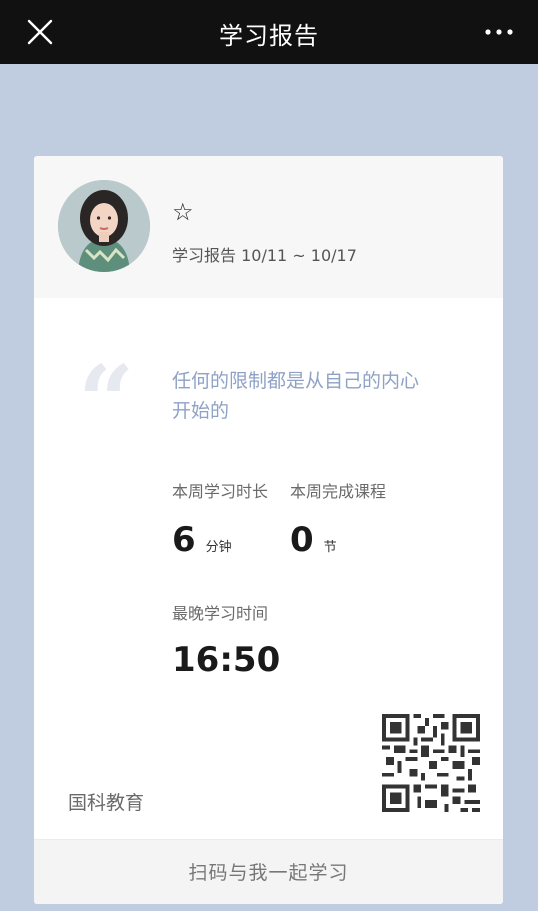  Describe the element at coordinates (106, 402) in the screenshot. I see `quote-mark-icon: “` at that location.